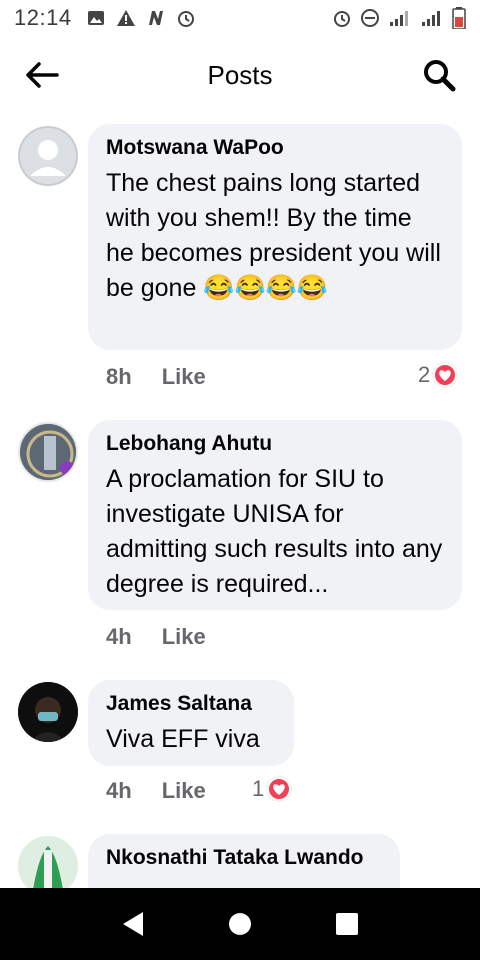 The image size is (480, 960). What do you see at coordinates (191, 723) in the screenshot?
I see `comment-bubble: James Saltana Viva EFF viva` at bounding box center [191, 723].